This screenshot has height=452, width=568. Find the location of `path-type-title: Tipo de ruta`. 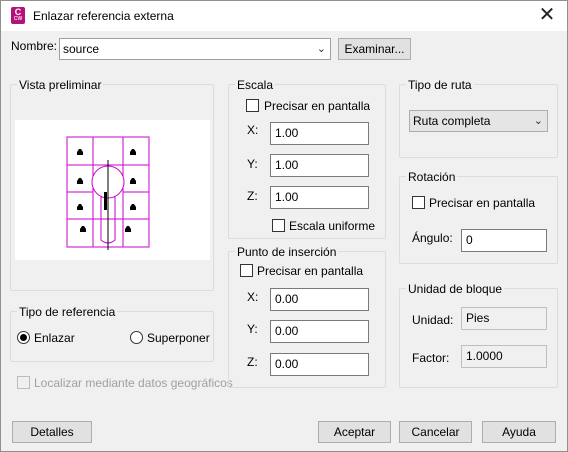

path-type-title: Tipo de ruta is located at coordinates (440, 85).